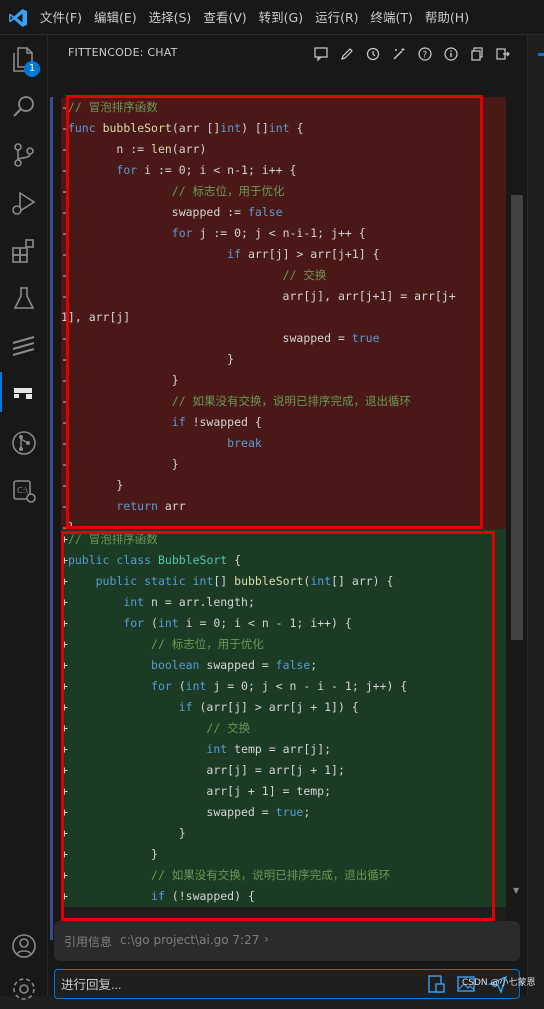  I want to click on title-bar: 文件(F) 编辑(E) 选择(S) 查看(V) 转到(G) 运行(R) 终端(T) 帮助(H), so click(272, 17).